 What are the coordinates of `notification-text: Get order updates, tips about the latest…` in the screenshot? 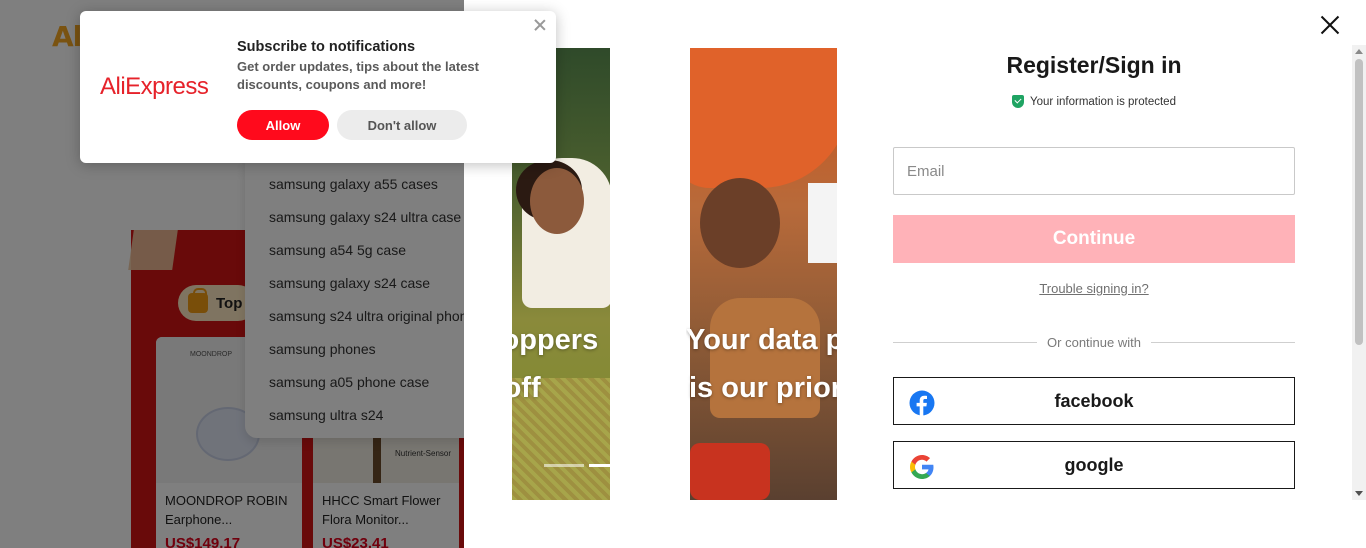 It's located at (358, 75).